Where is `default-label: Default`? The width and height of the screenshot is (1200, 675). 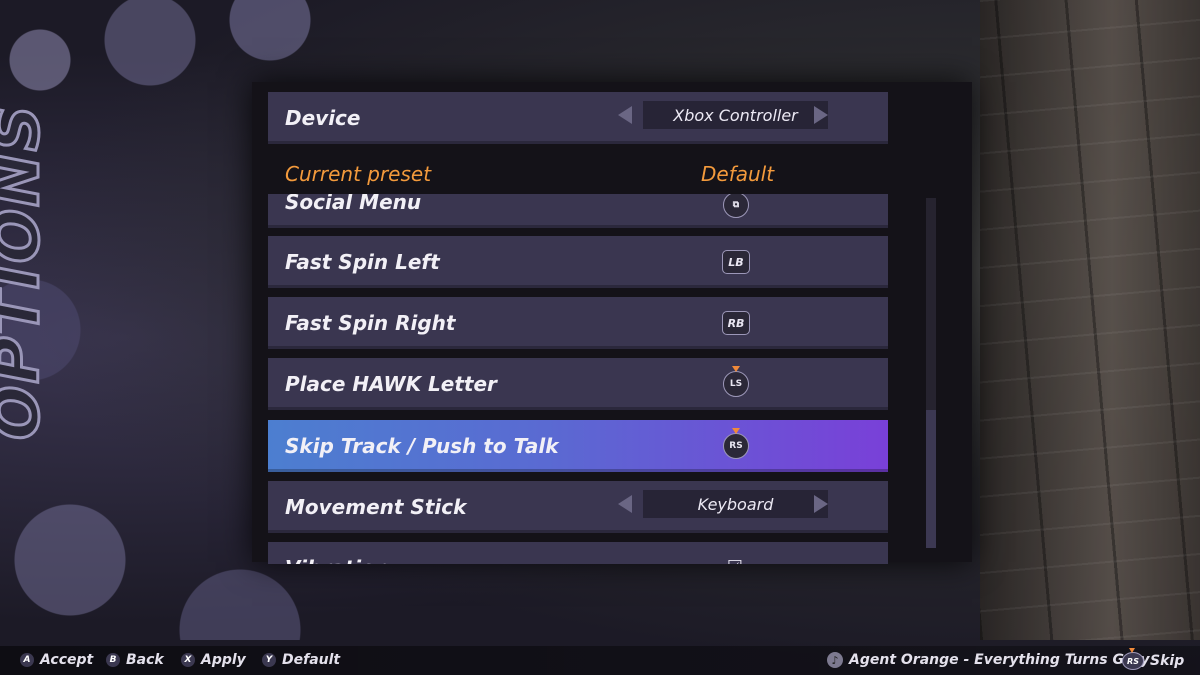
default-label: Default is located at coordinates (311, 660).